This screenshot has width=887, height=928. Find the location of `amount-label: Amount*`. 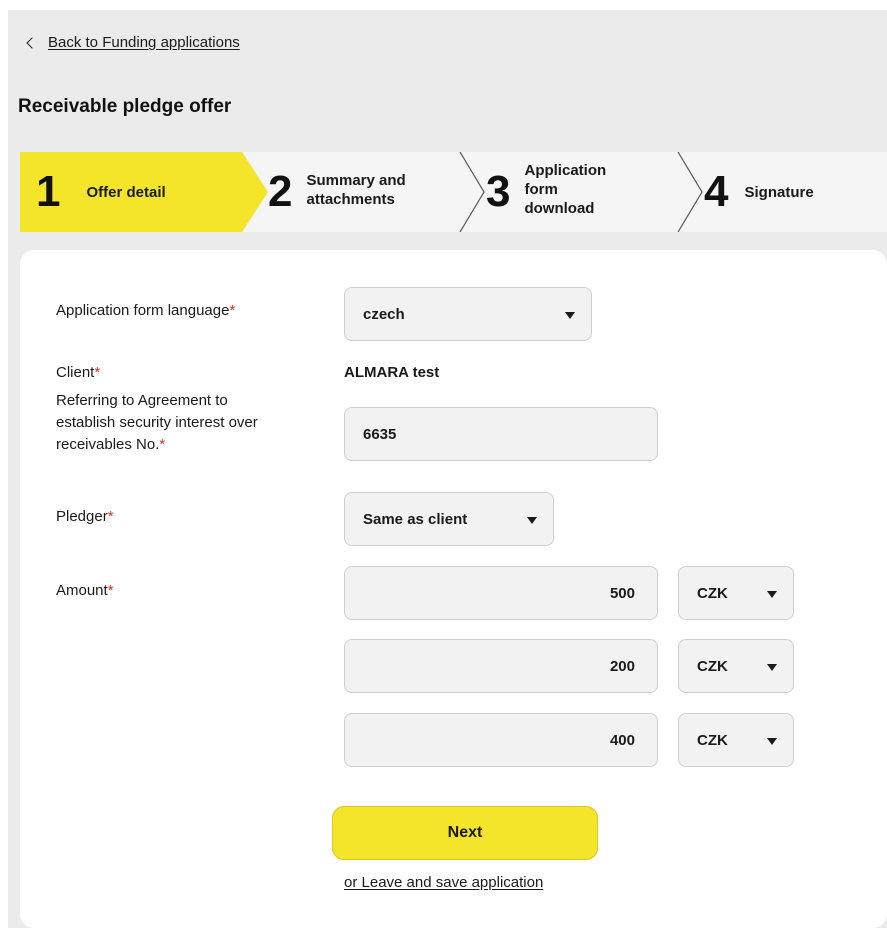

amount-label: Amount* is located at coordinates (85, 590).